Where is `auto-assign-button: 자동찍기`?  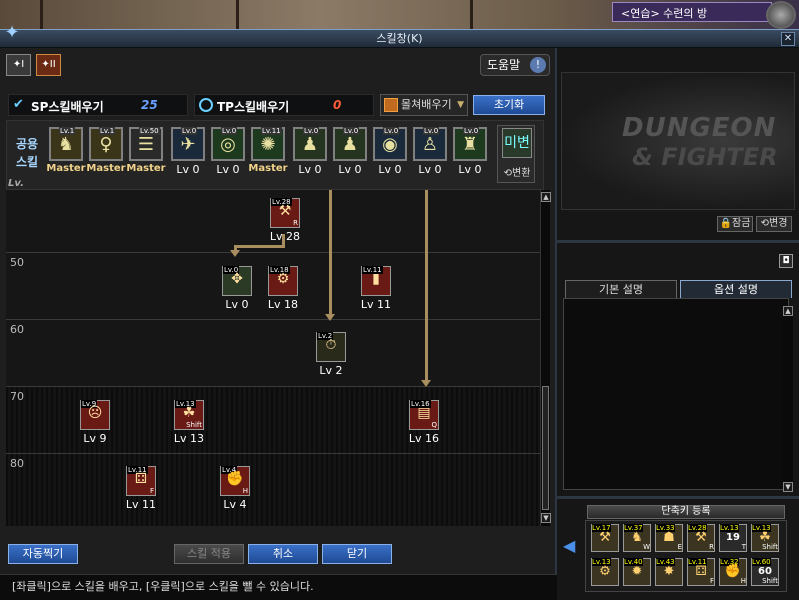
auto-assign-button: 자동찍기 is located at coordinates (43, 554).